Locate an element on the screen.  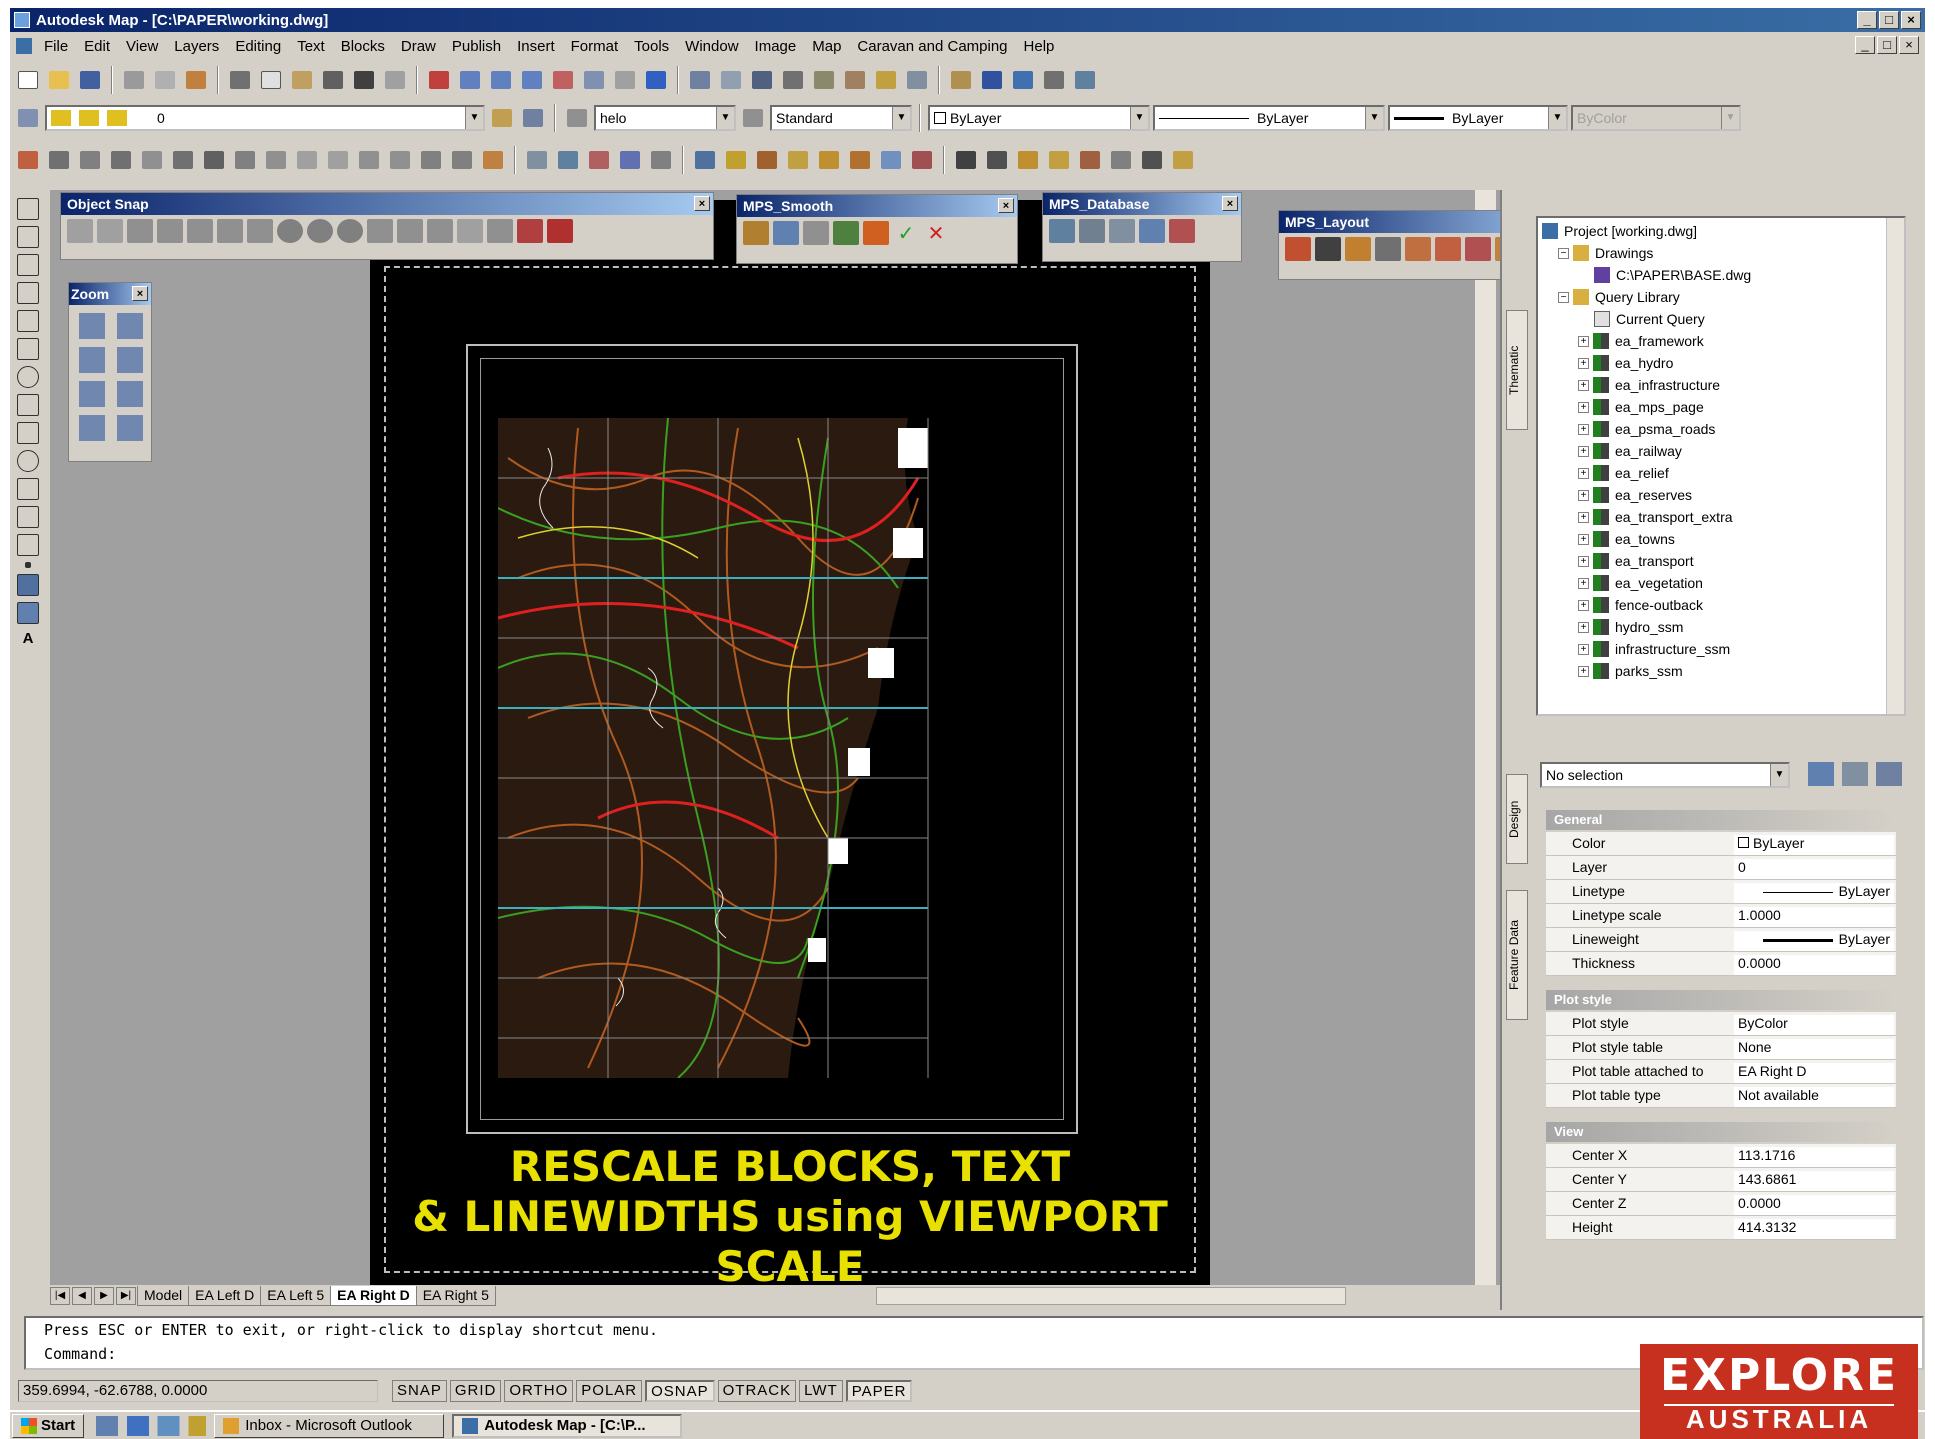
prop-row: Plot style ByColor is located at coordinates (1721, 1024).